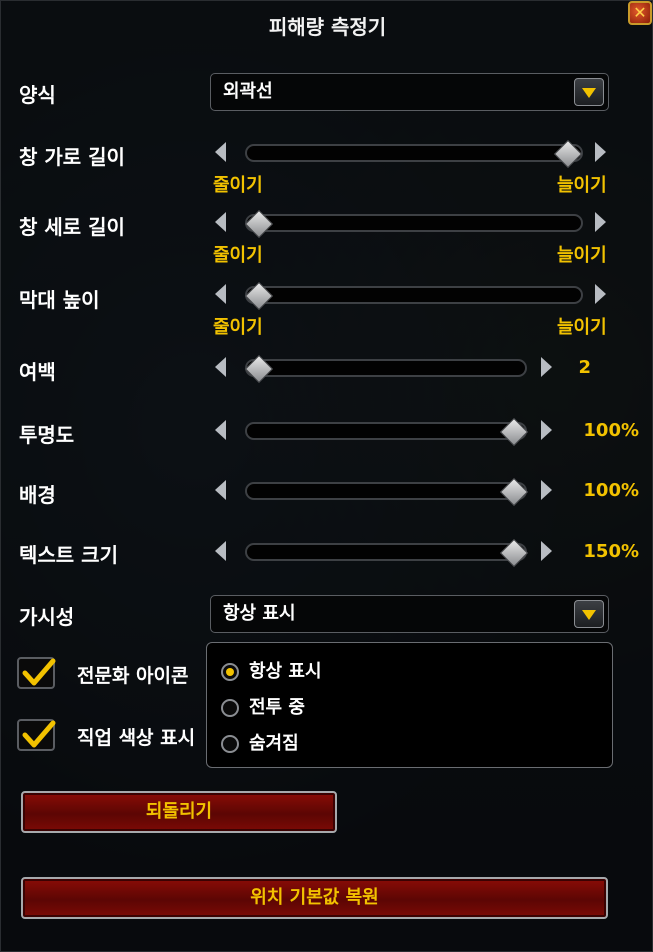 The image size is (653, 952). What do you see at coordinates (238, 327) in the screenshot?
I see `bar-height-min-label: 줄이기` at bounding box center [238, 327].